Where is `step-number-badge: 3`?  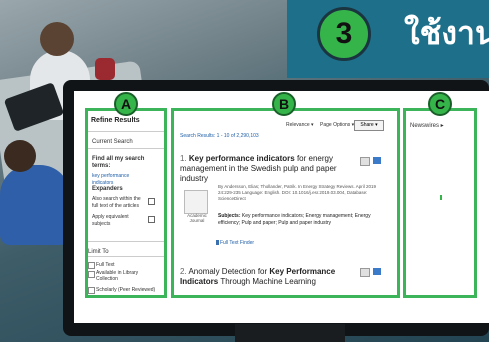 step-number-badge: 3 is located at coordinates (344, 34).